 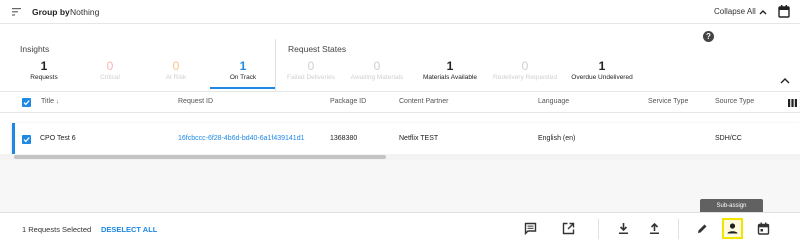 What do you see at coordinates (44, 77) in the screenshot?
I see `metric-label: Requests` at bounding box center [44, 77].